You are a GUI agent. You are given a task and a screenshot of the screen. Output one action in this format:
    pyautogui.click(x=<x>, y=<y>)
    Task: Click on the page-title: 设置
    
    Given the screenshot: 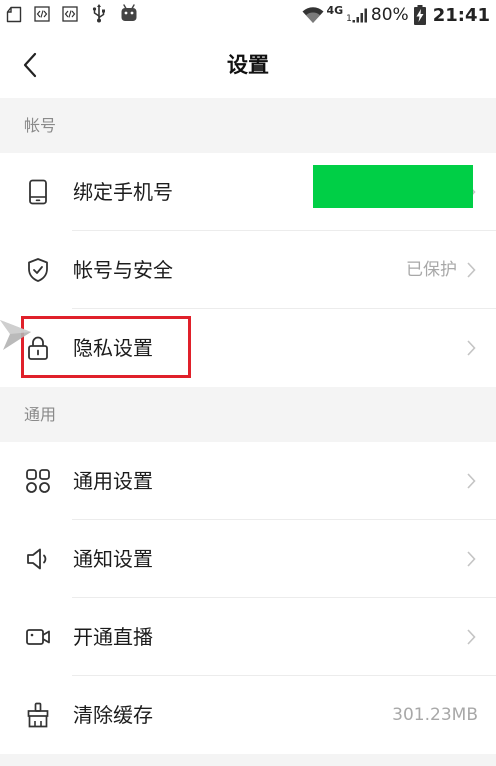 What is the action you would take?
    pyautogui.click(x=248, y=65)
    